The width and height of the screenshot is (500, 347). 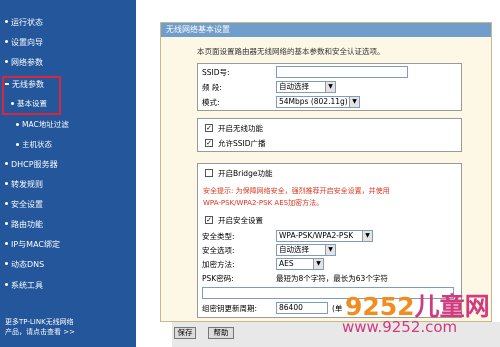 What do you see at coordinates (291, 51) in the screenshot?
I see `panel-intro: 本页面设置路由器无线网络的基本参数和安全认证选项。` at bounding box center [291, 51].